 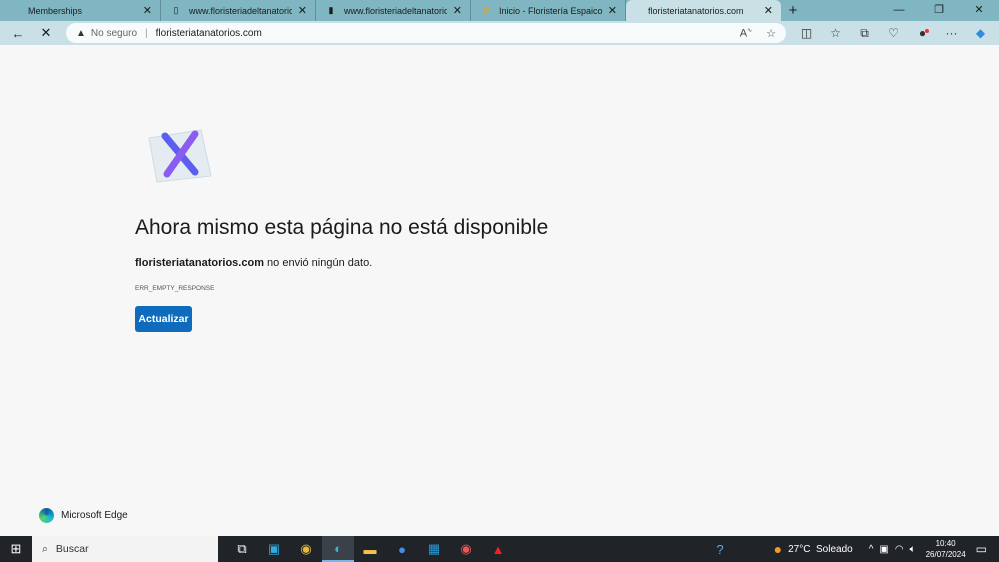 I want to click on warning-icon: ▲, so click(x=81, y=33).